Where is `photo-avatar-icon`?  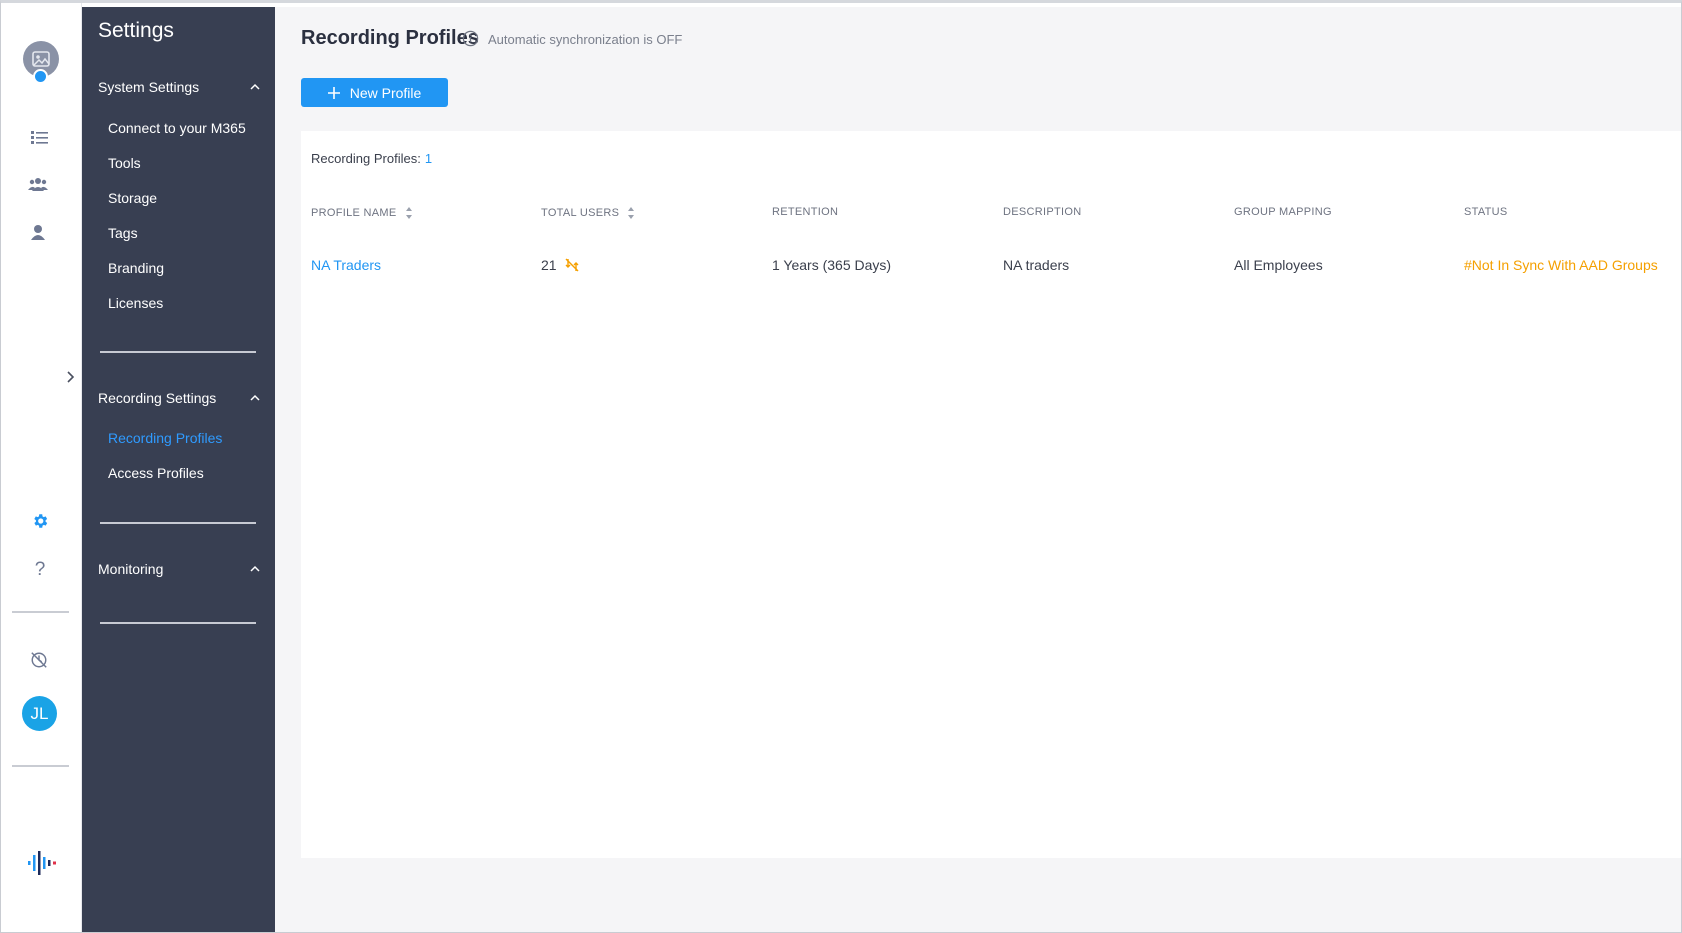 photo-avatar-icon is located at coordinates (41, 62).